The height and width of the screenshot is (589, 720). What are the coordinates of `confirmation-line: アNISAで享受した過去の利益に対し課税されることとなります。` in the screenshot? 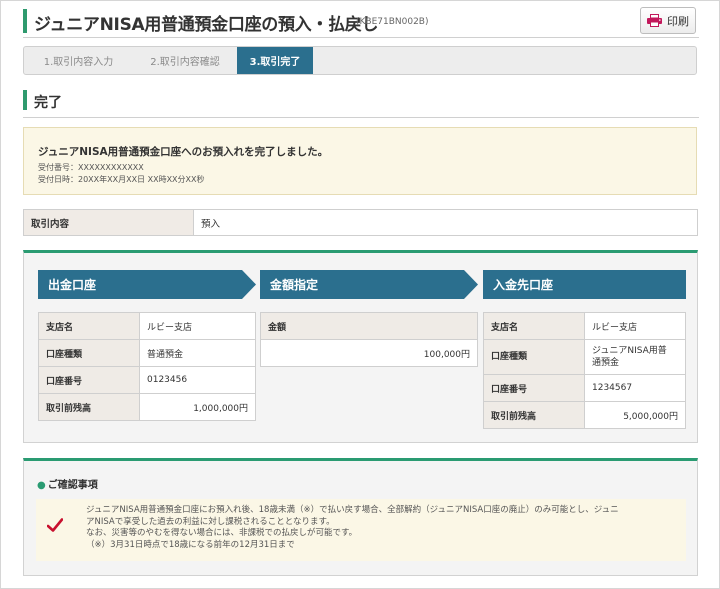 It's located at (210, 521).